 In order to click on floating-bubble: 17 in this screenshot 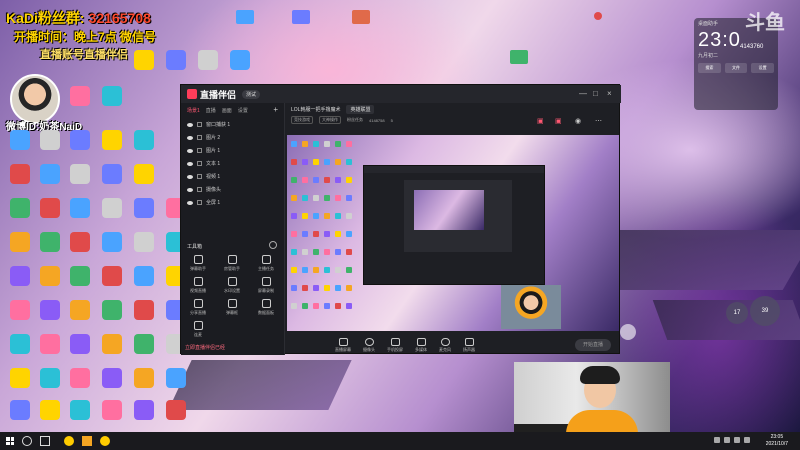, I will do `click(737, 313)`.